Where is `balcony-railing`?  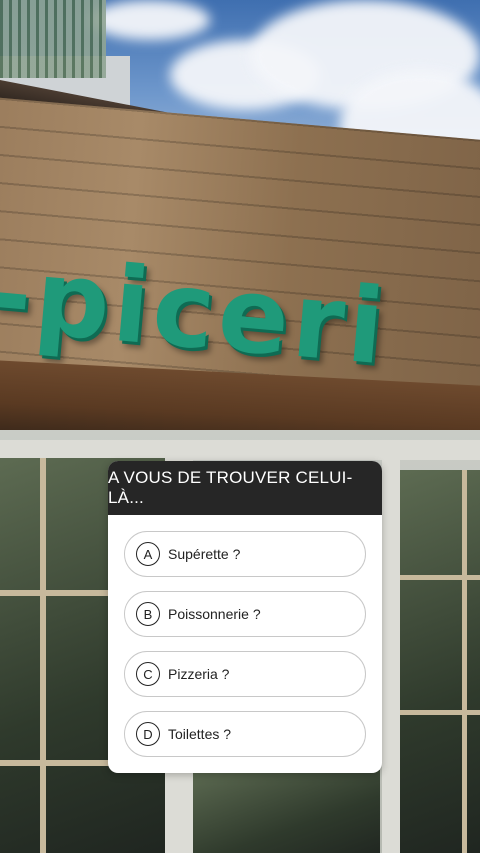 balcony-railing is located at coordinates (53, 39).